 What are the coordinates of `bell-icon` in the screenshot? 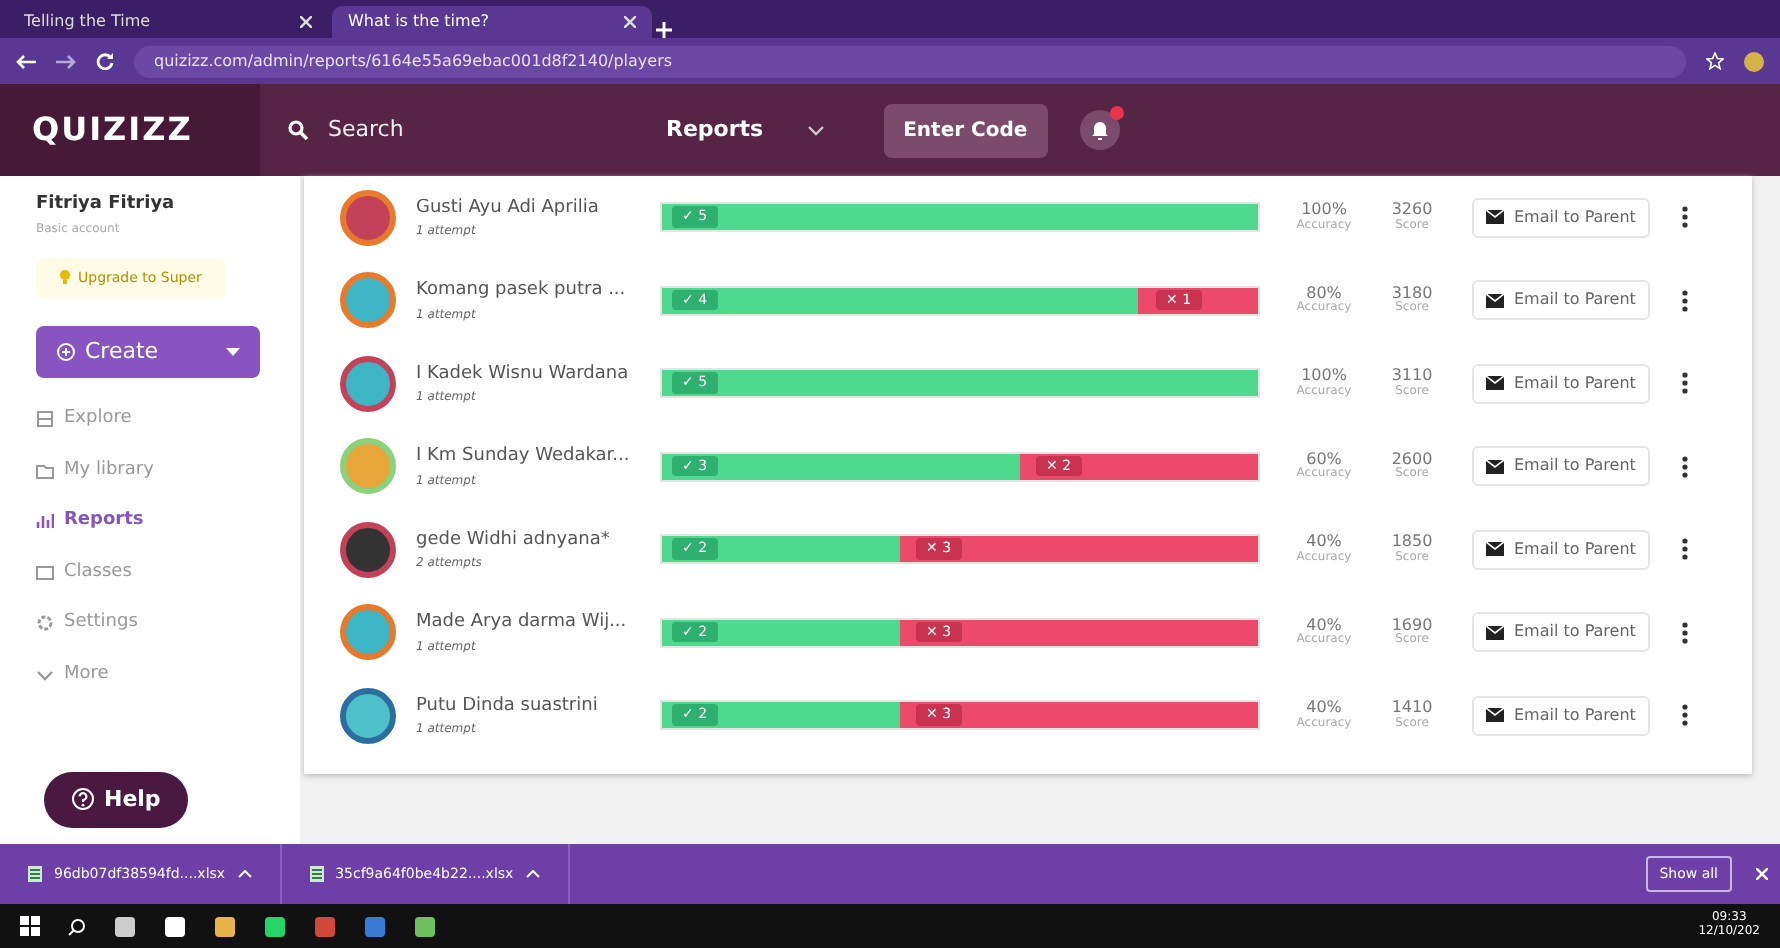 It's located at (1099, 130).